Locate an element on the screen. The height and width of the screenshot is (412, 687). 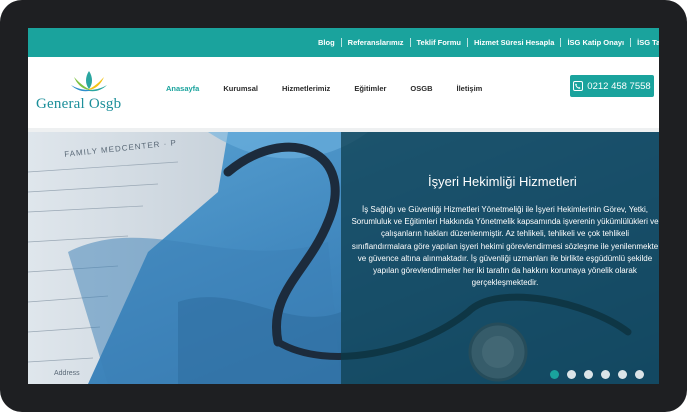
form-address-text: Address is located at coordinates (67, 373).